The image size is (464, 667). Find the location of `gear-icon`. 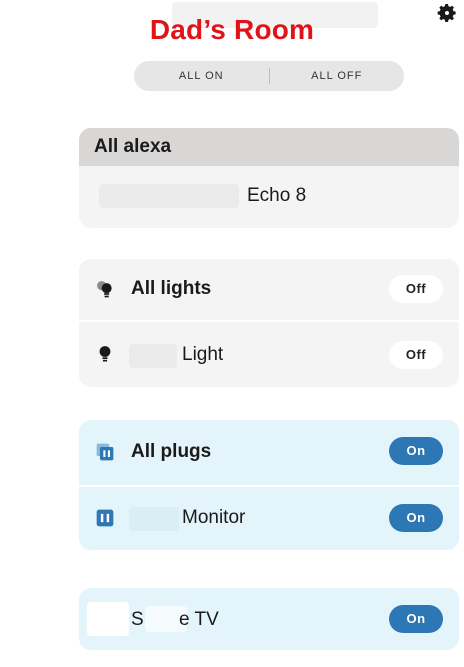

gear-icon is located at coordinates (447, 13).